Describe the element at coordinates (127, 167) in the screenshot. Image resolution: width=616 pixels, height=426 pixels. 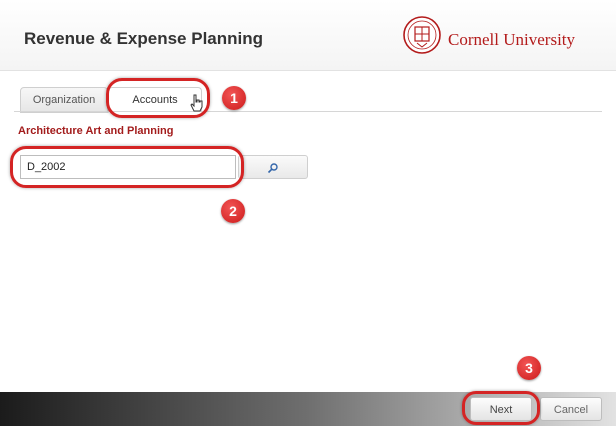
I see `highlight-search-input` at that location.